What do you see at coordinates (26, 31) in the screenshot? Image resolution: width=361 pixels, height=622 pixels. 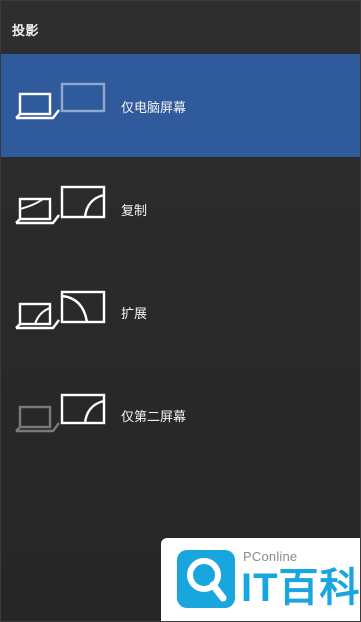 I see `panel-title: 投影` at bounding box center [26, 31].